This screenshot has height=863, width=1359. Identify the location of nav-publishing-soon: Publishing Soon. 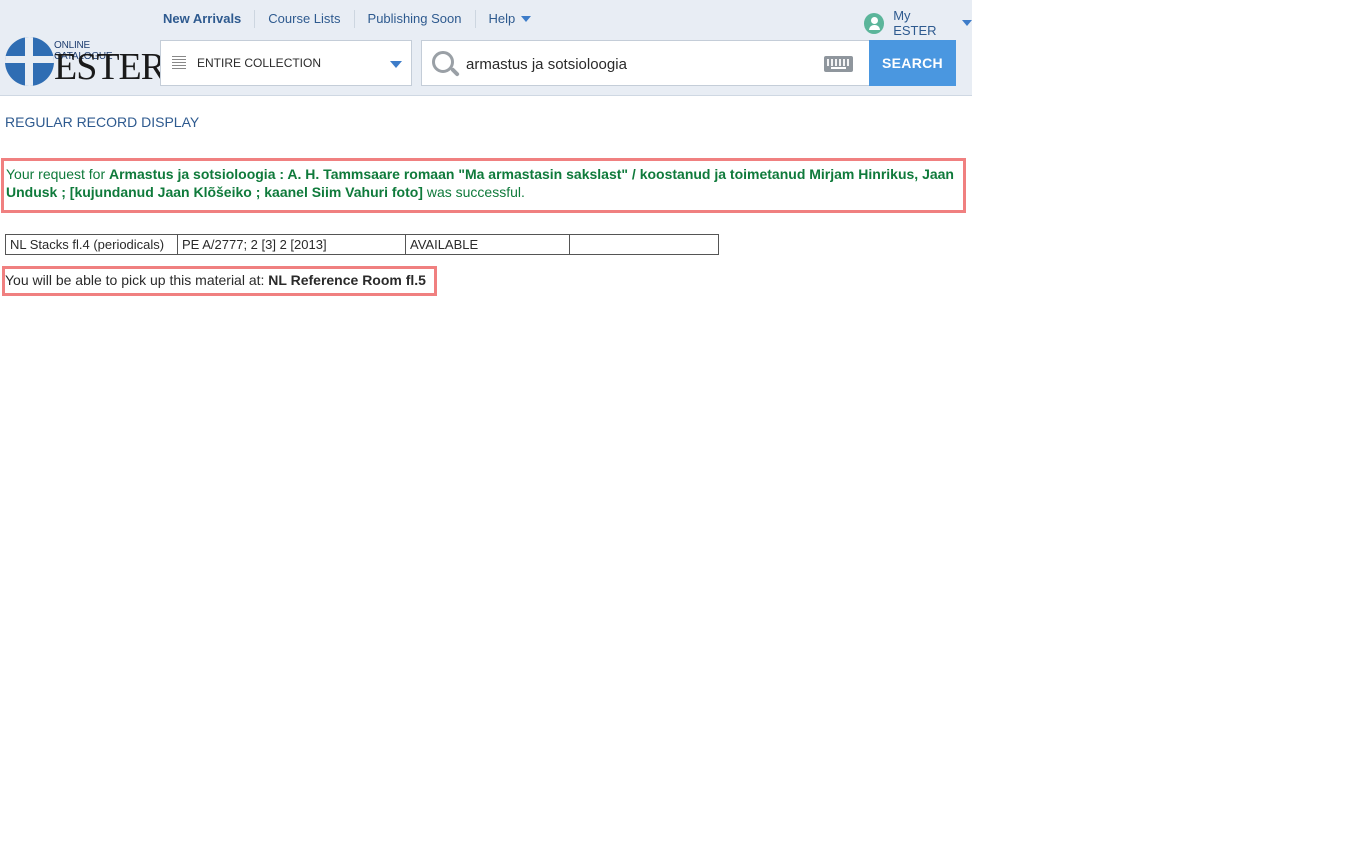
(414, 19).